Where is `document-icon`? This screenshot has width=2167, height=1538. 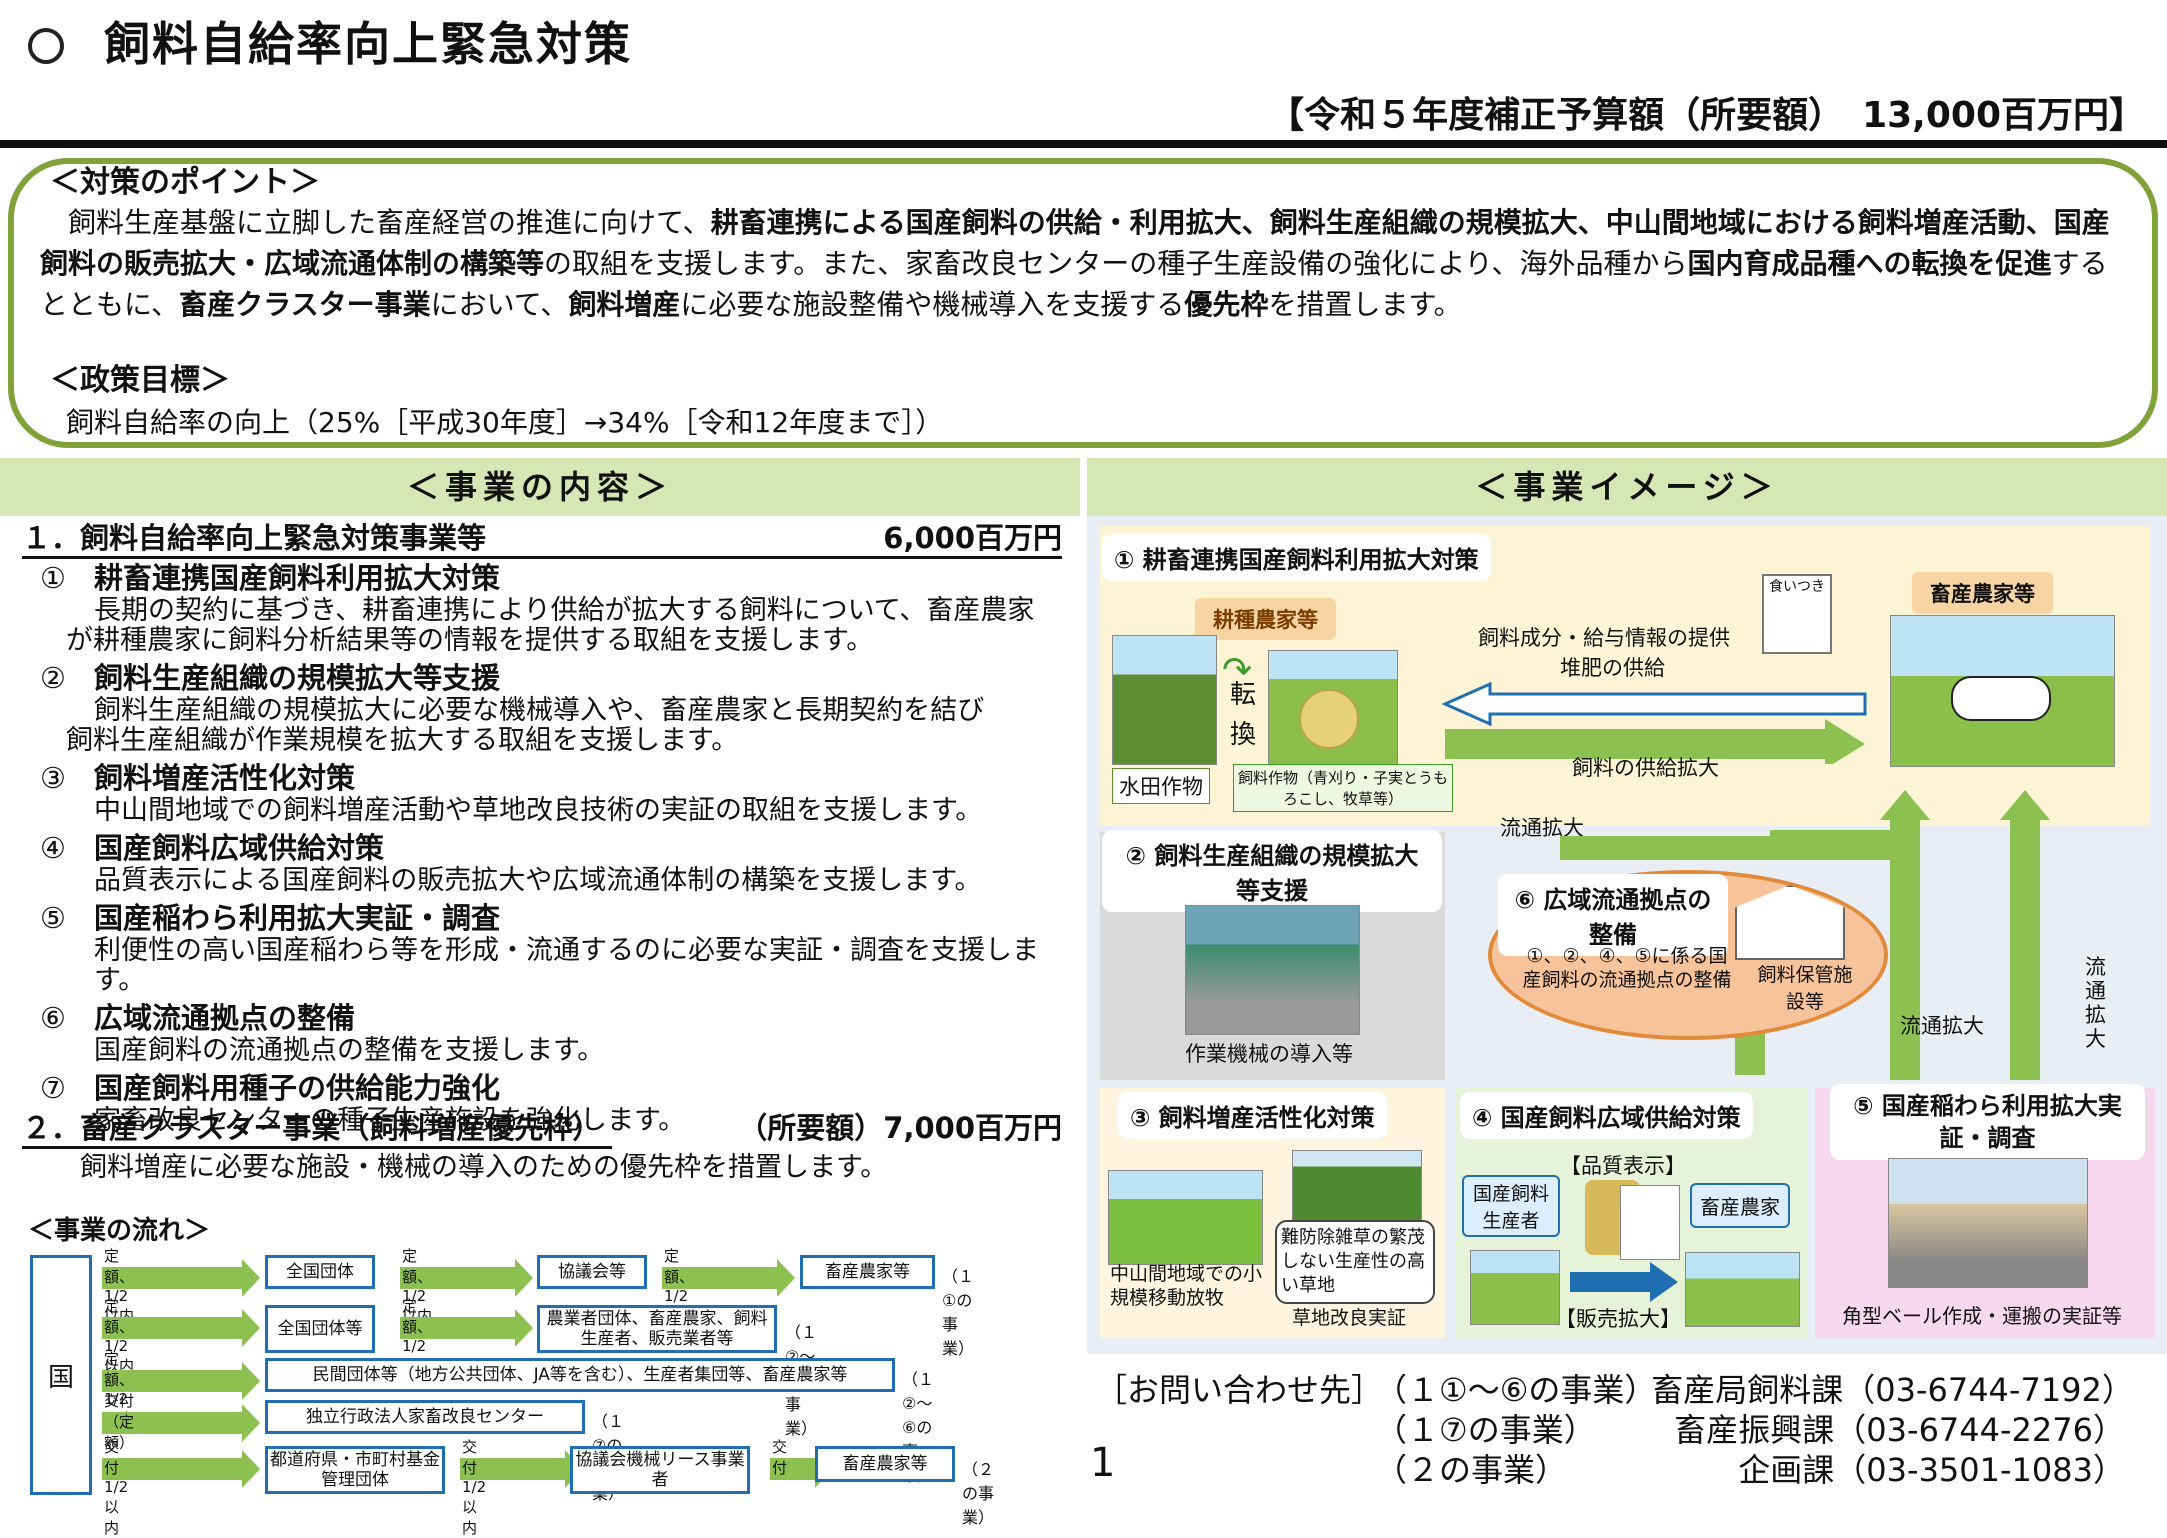
document-icon is located at coordinates (1650, 1222).